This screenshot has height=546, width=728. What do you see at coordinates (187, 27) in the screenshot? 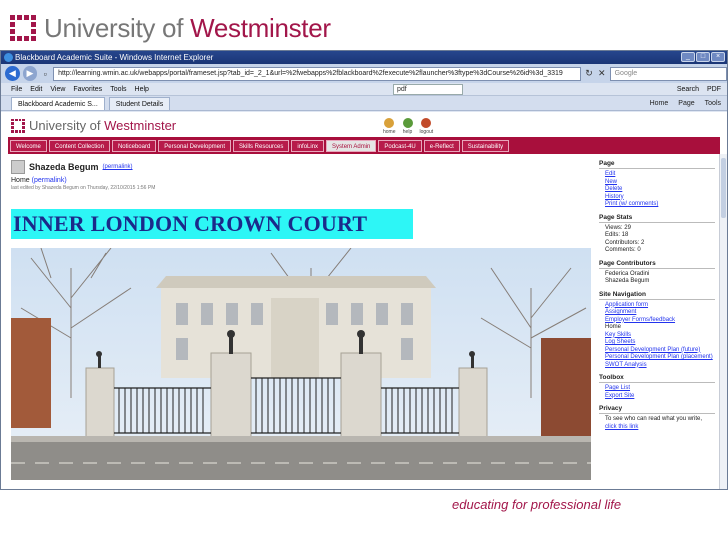
I see `university-name: University of Westminster` at bounding box center [187, 27].